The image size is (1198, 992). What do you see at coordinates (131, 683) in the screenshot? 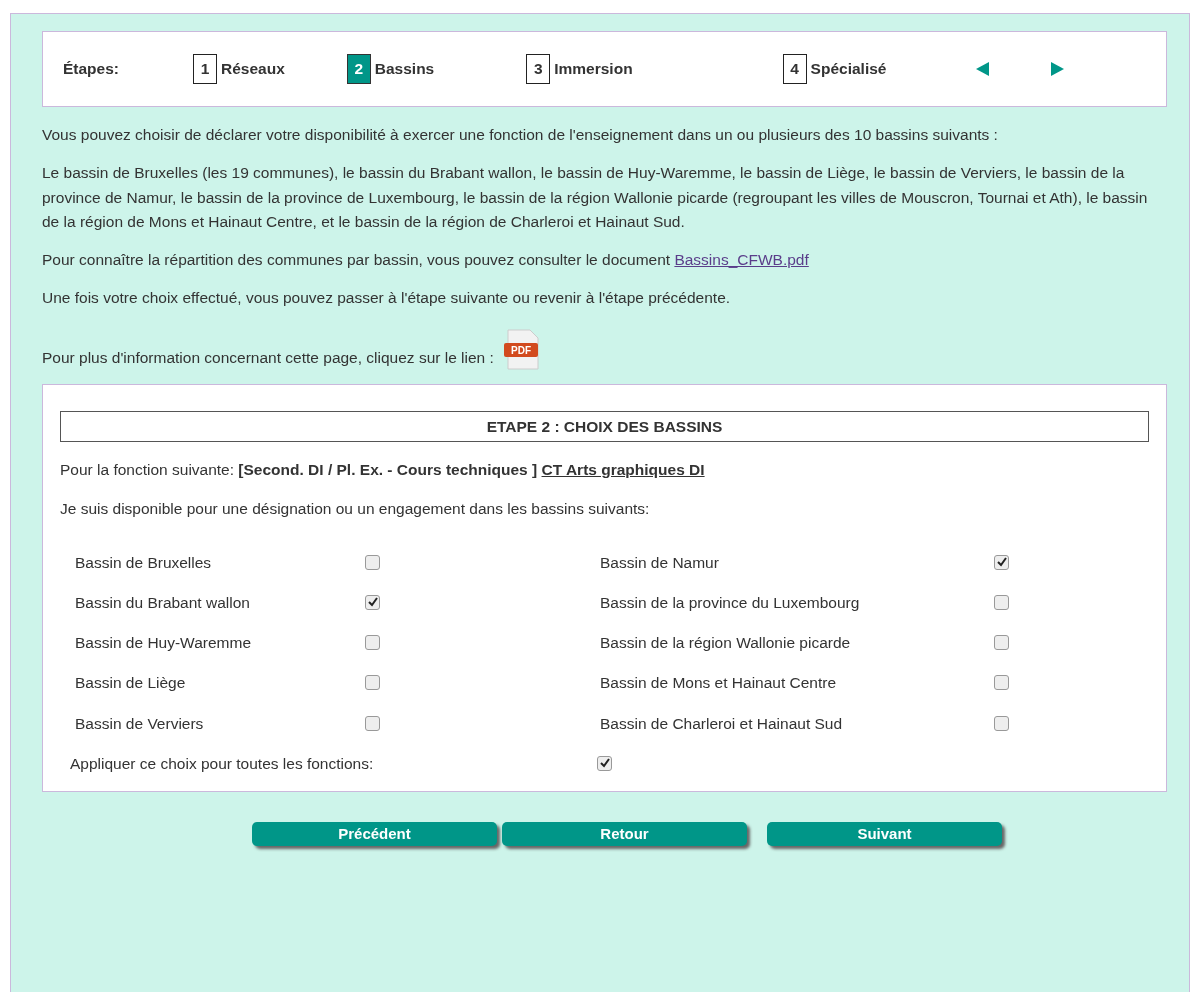
I see `basin-label: Bassin de Liège` at bounding box center [131, 683].